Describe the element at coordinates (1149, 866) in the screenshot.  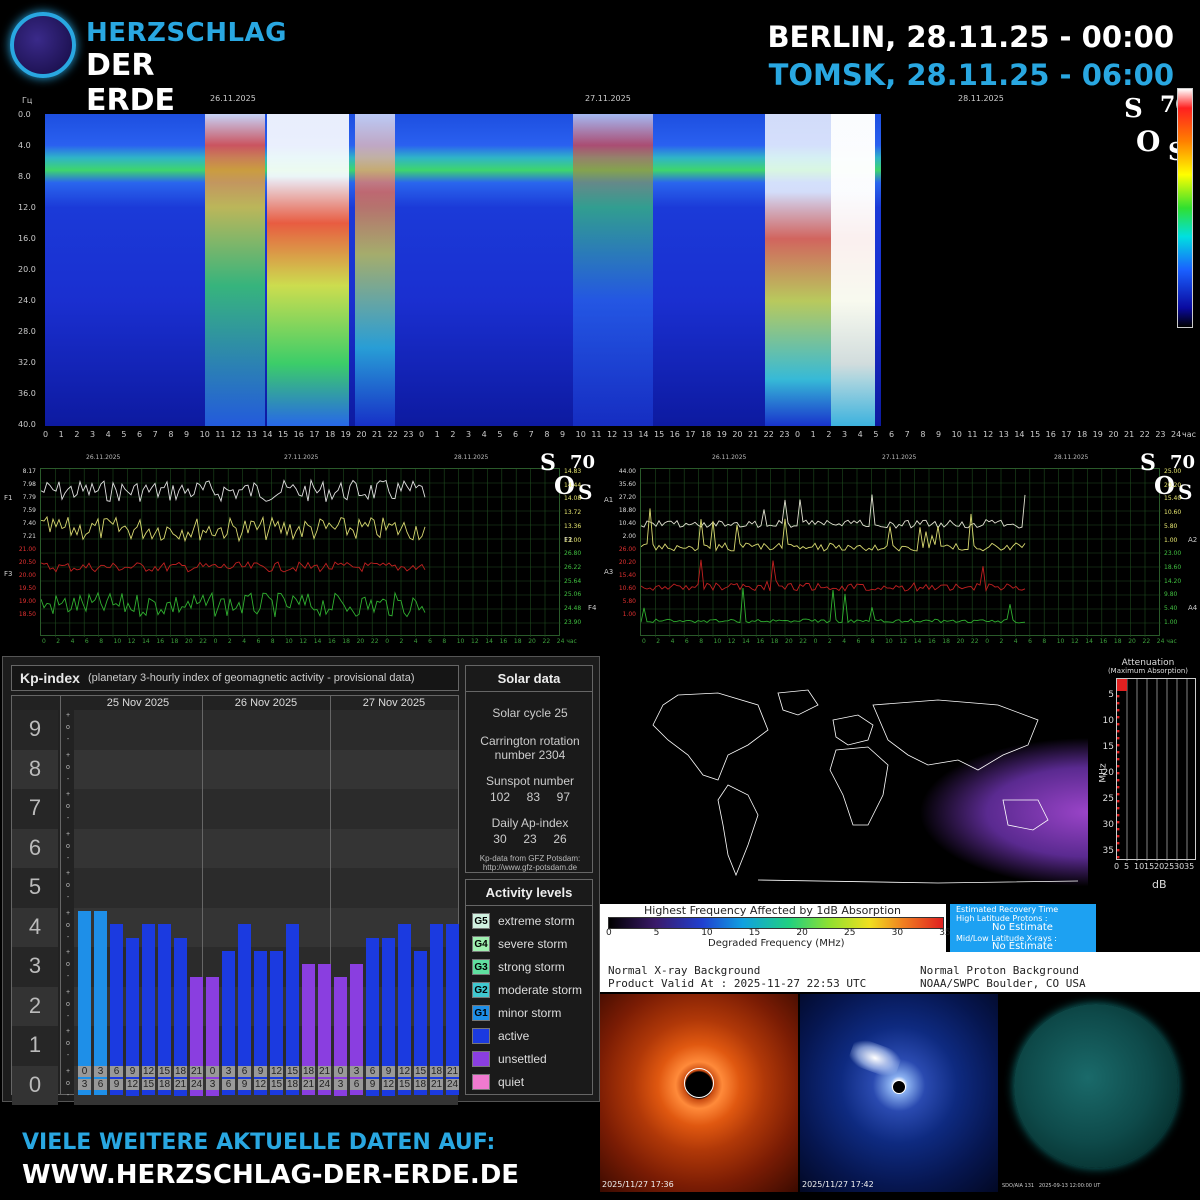
I see `attenuation-x-tick: 15` at that location.